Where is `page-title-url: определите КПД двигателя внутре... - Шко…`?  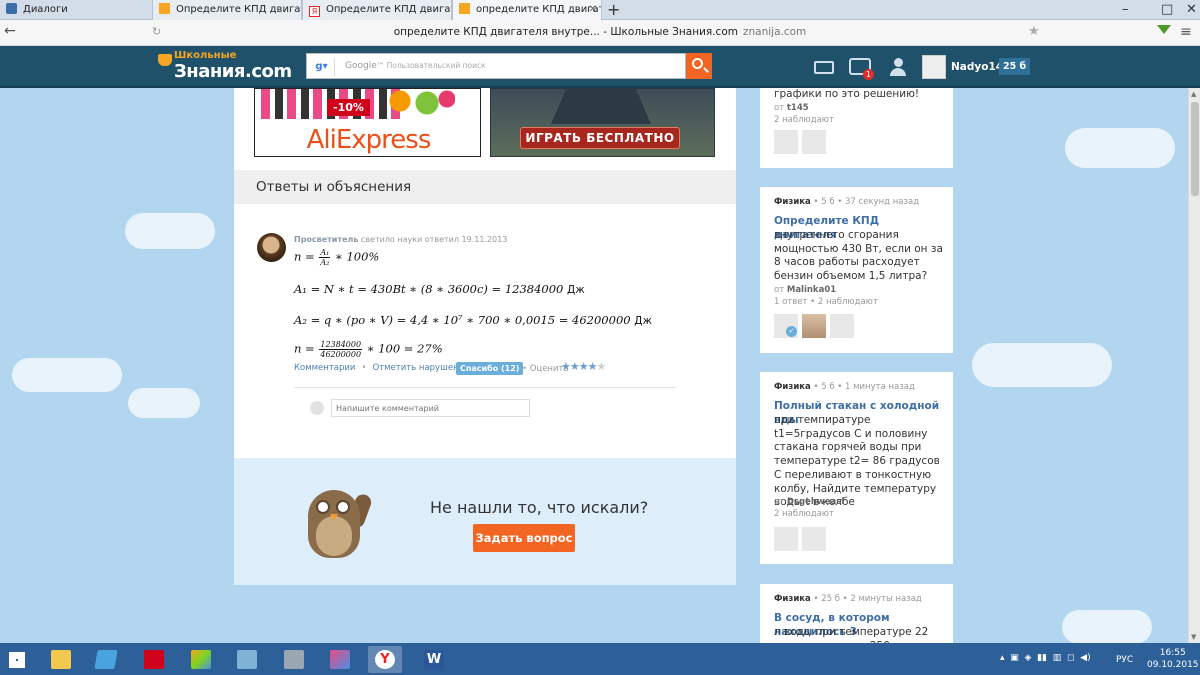
page-title-url: определите КПД двигателя внутре... - Шко… is located at coordinates (600, 32).